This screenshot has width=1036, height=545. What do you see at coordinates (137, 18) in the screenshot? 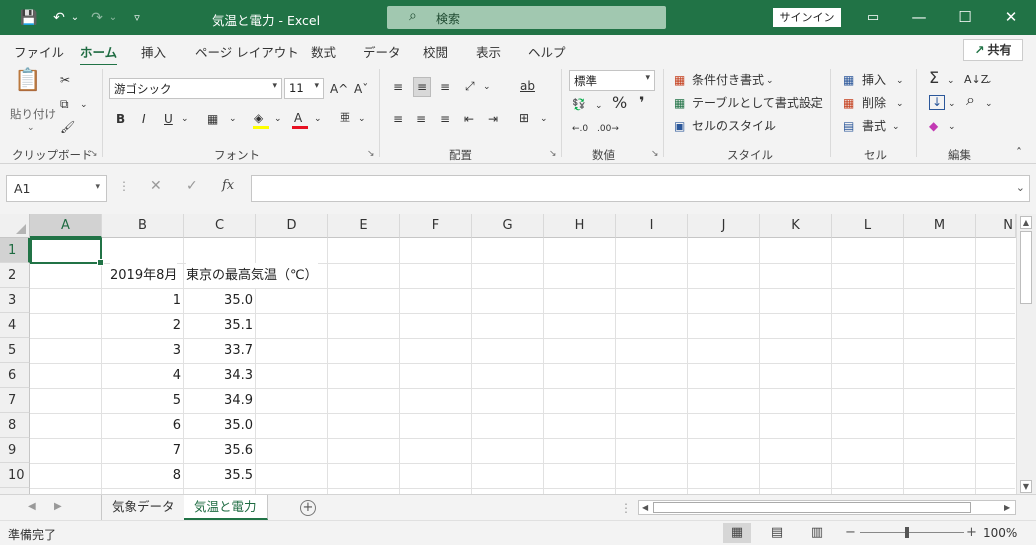
I see `customize-toolbar-icon: ▿` at bounding box center [137, 18].